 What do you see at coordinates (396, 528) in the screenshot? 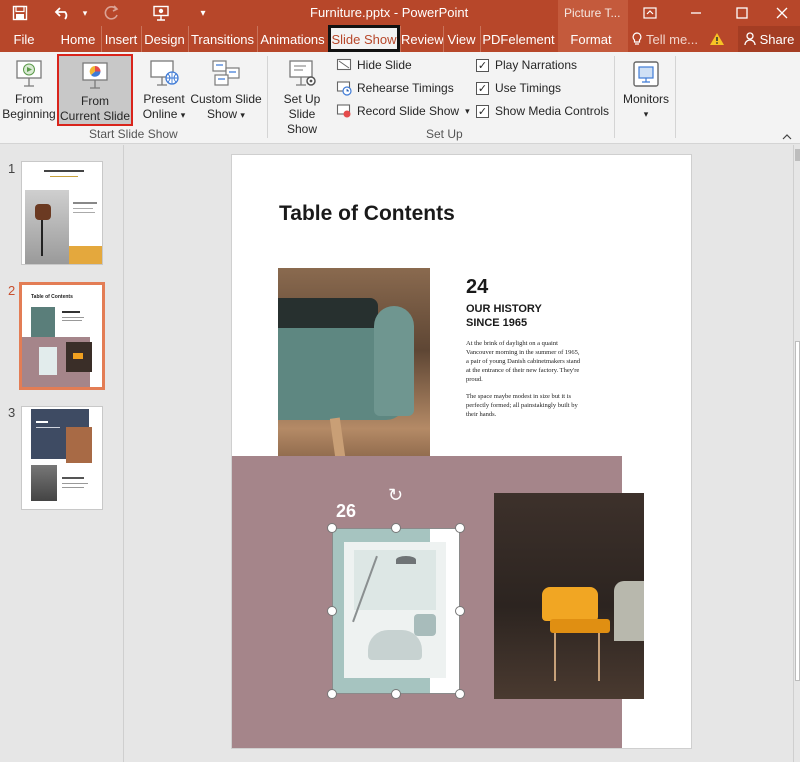
I see `resize-handle-top` at bounding box center [396, 528].